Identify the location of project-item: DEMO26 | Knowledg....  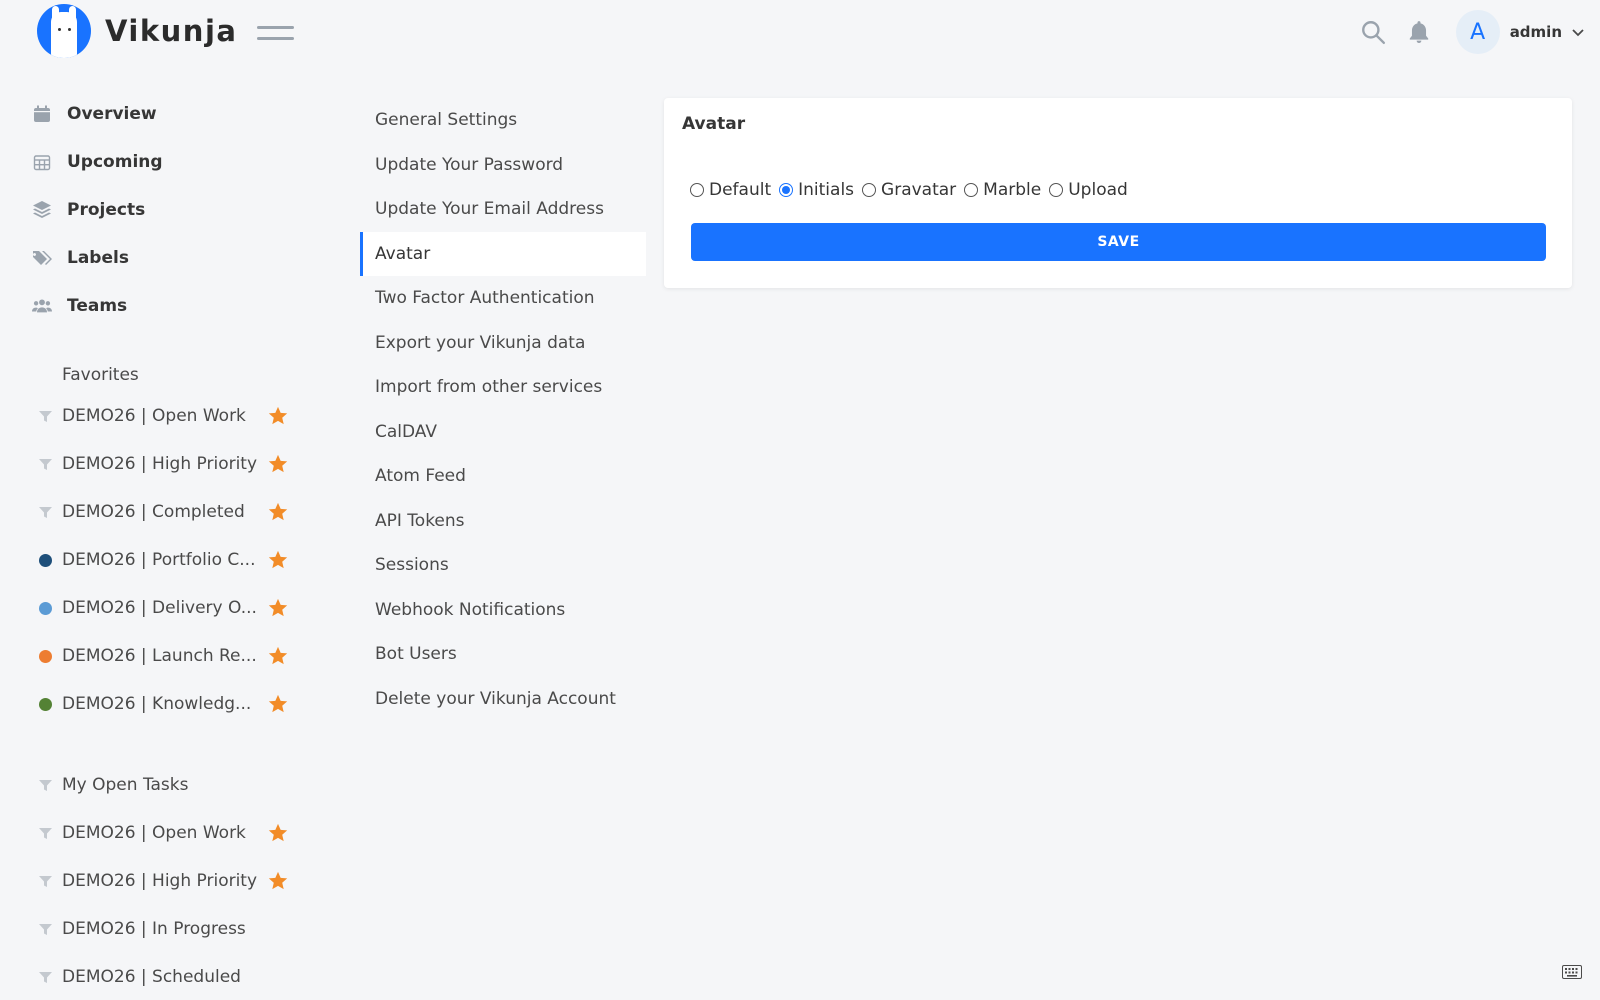
(167, 704).